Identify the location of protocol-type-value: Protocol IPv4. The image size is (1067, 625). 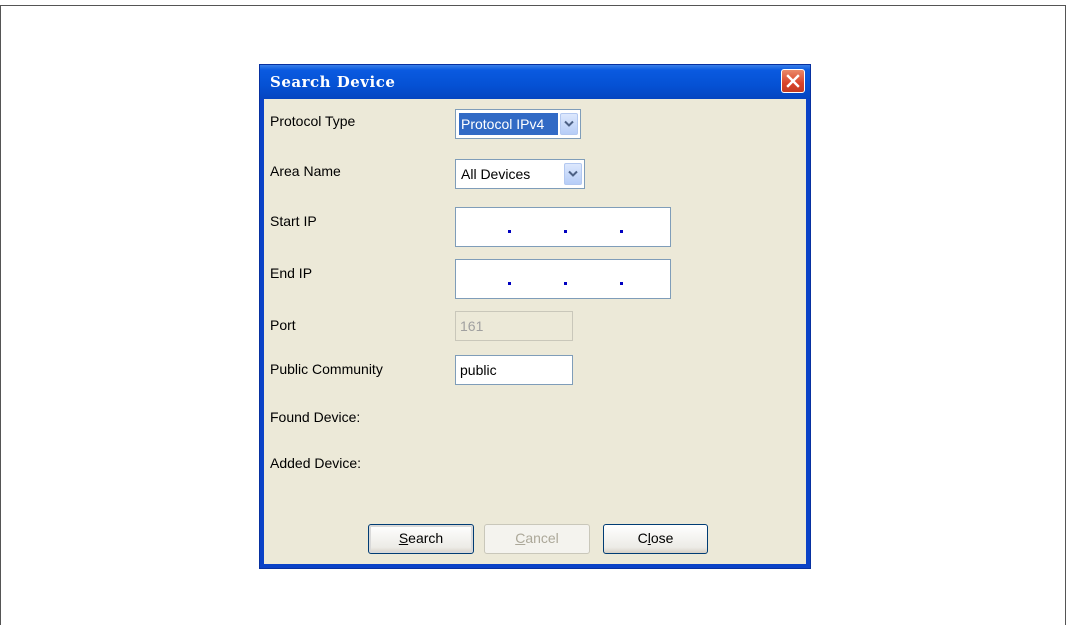
(508, 124).